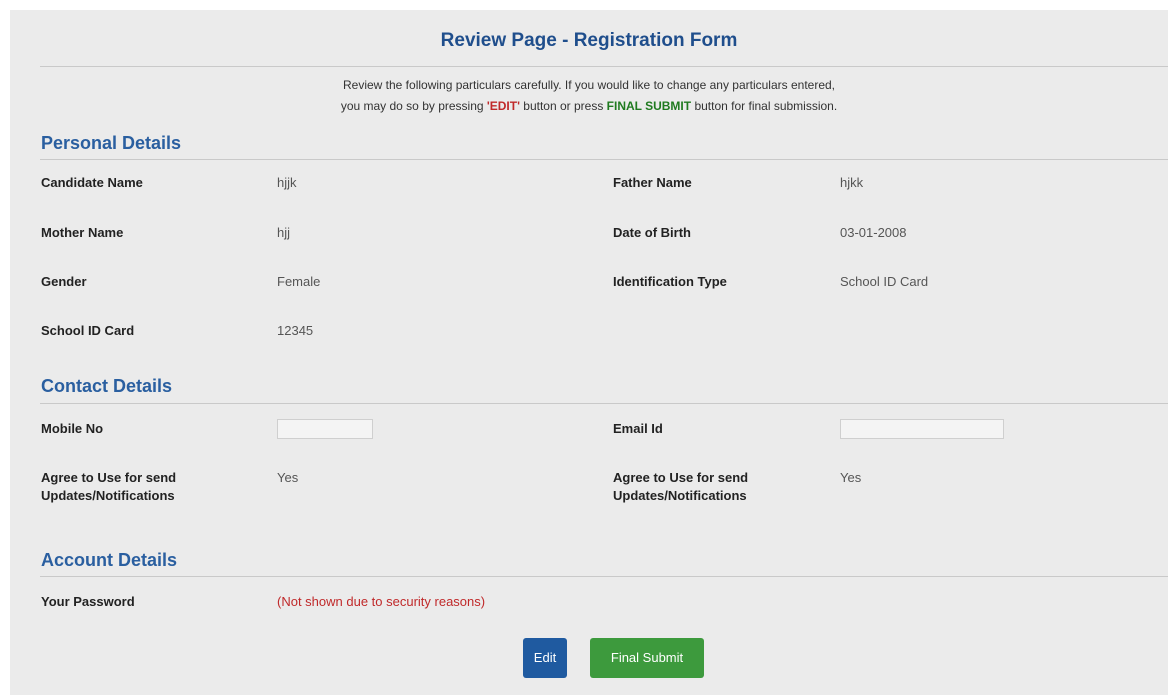 The width and height of the screenshot is (1168, 695). I want to click on gender-value: Female, so click(299, 281).